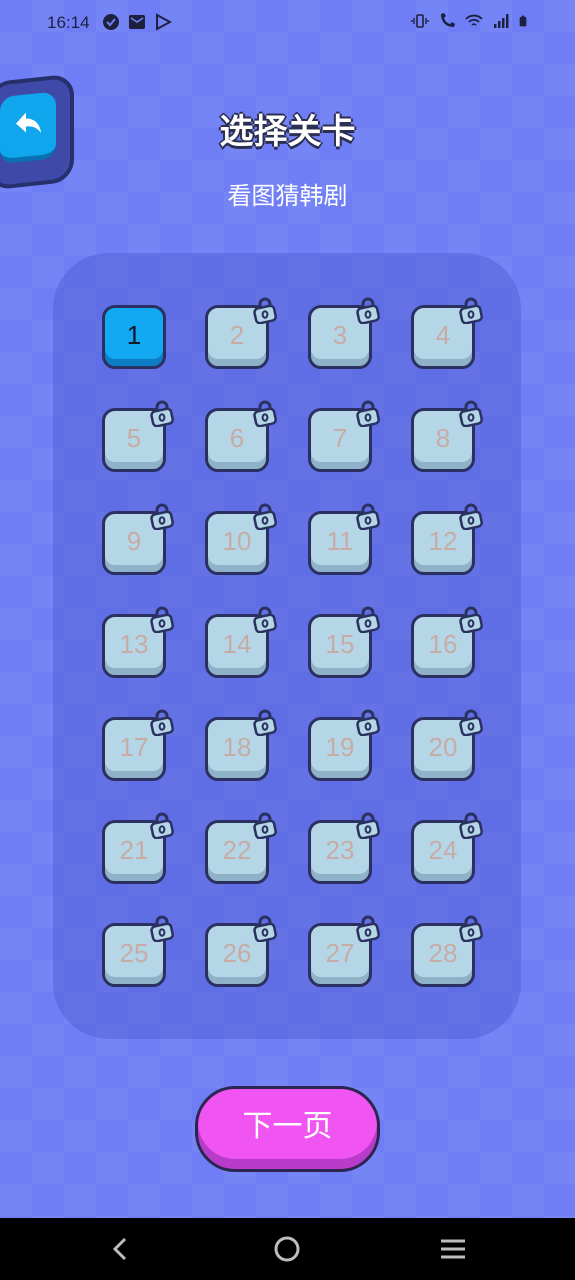  I want to click on status-time: 16:14, so click(68, 22).